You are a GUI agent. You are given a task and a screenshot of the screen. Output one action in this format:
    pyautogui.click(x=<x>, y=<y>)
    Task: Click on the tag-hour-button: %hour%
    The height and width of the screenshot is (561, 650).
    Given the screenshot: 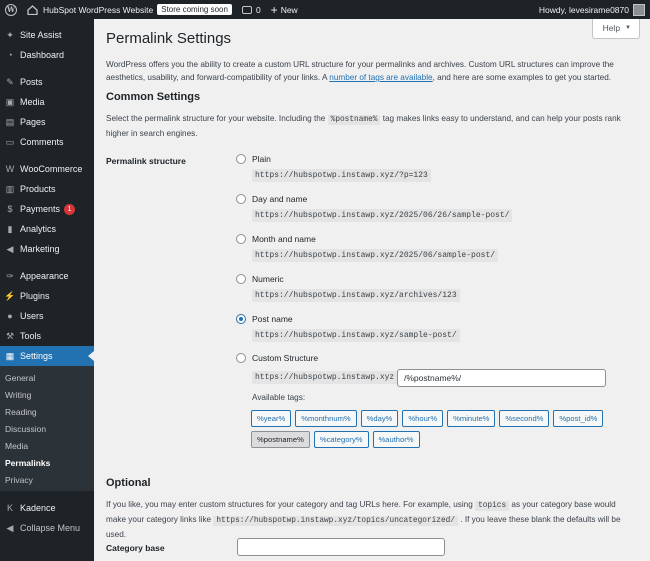 What is the action you would take?
    pyautogui.click(x=423, y=418)
    